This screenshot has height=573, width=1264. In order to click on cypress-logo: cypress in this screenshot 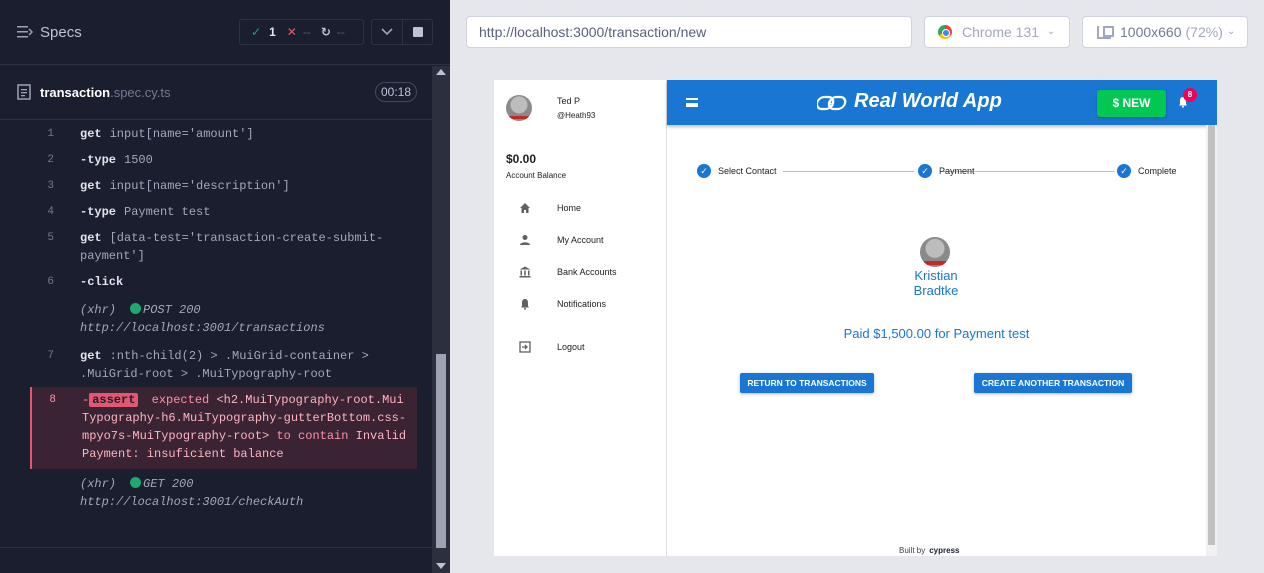, I will do `click(944, 550)`.